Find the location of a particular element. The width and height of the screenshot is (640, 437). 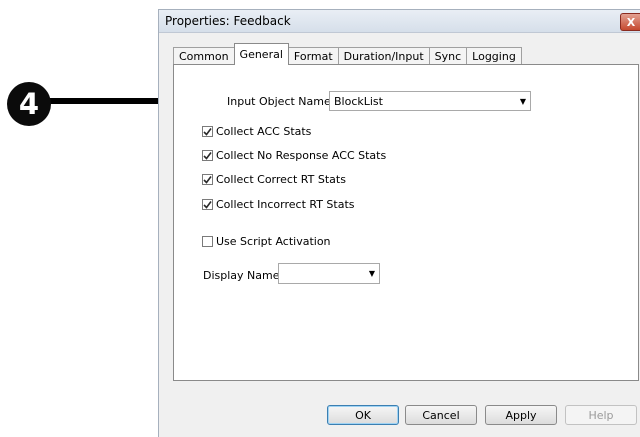

ok-button: OK is located at coordinates (363, 415).